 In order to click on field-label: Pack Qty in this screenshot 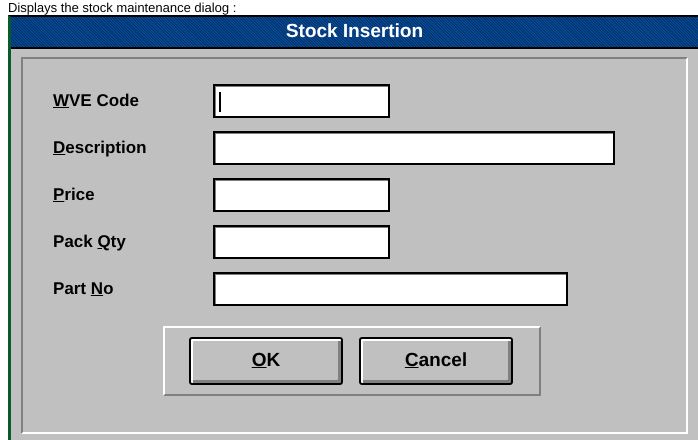, I will do `click(90, 242)`.